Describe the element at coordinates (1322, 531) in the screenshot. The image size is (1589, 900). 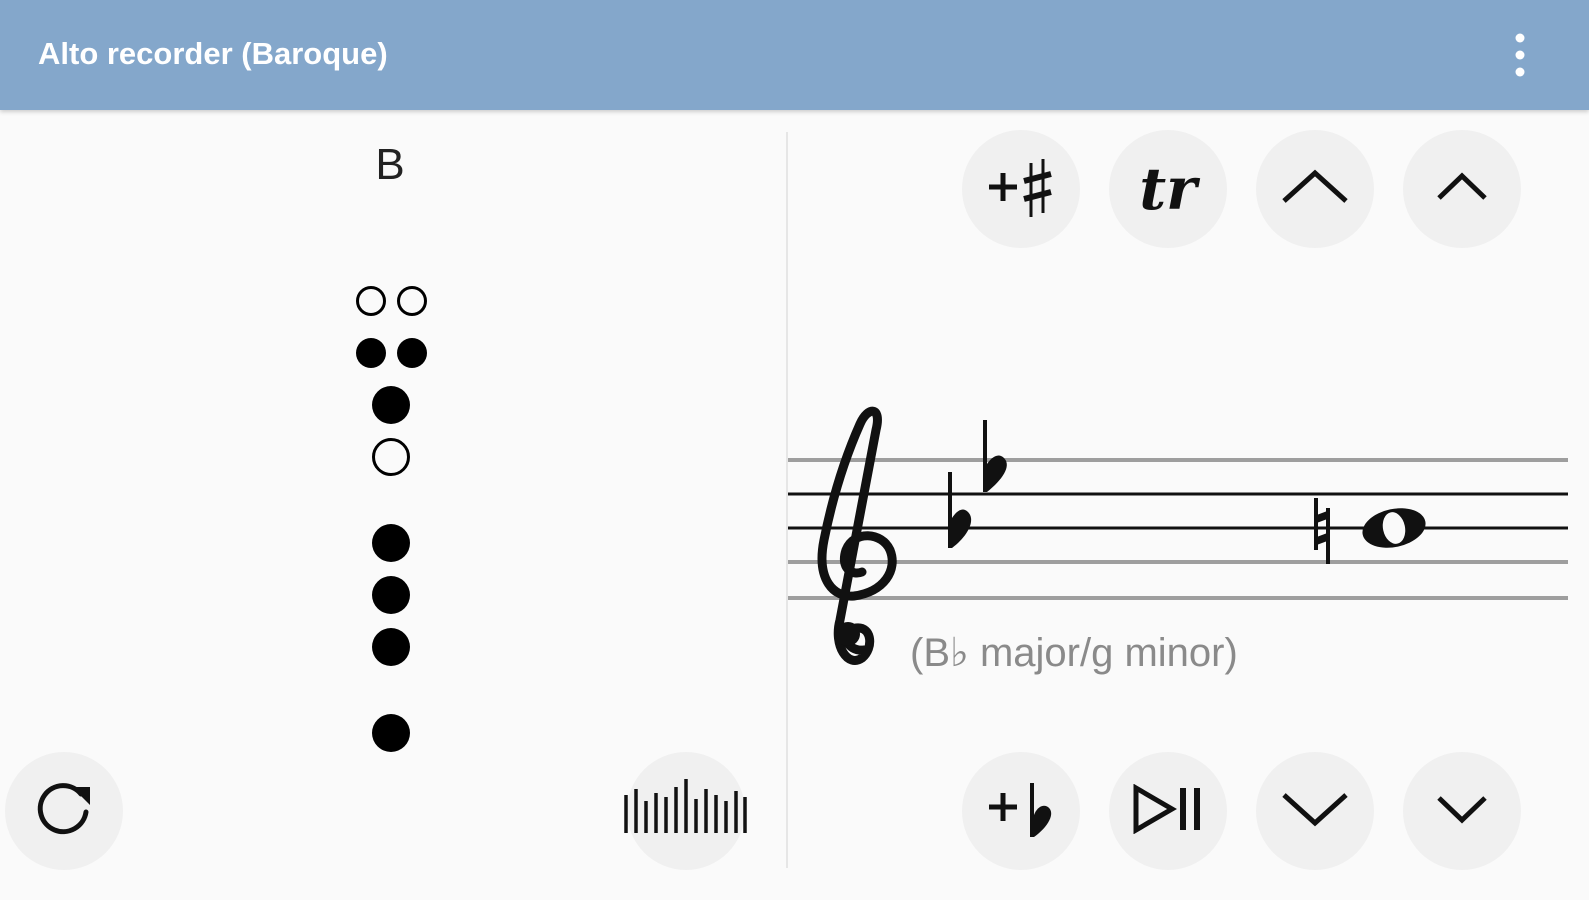
I see `natural-icon` at that location.